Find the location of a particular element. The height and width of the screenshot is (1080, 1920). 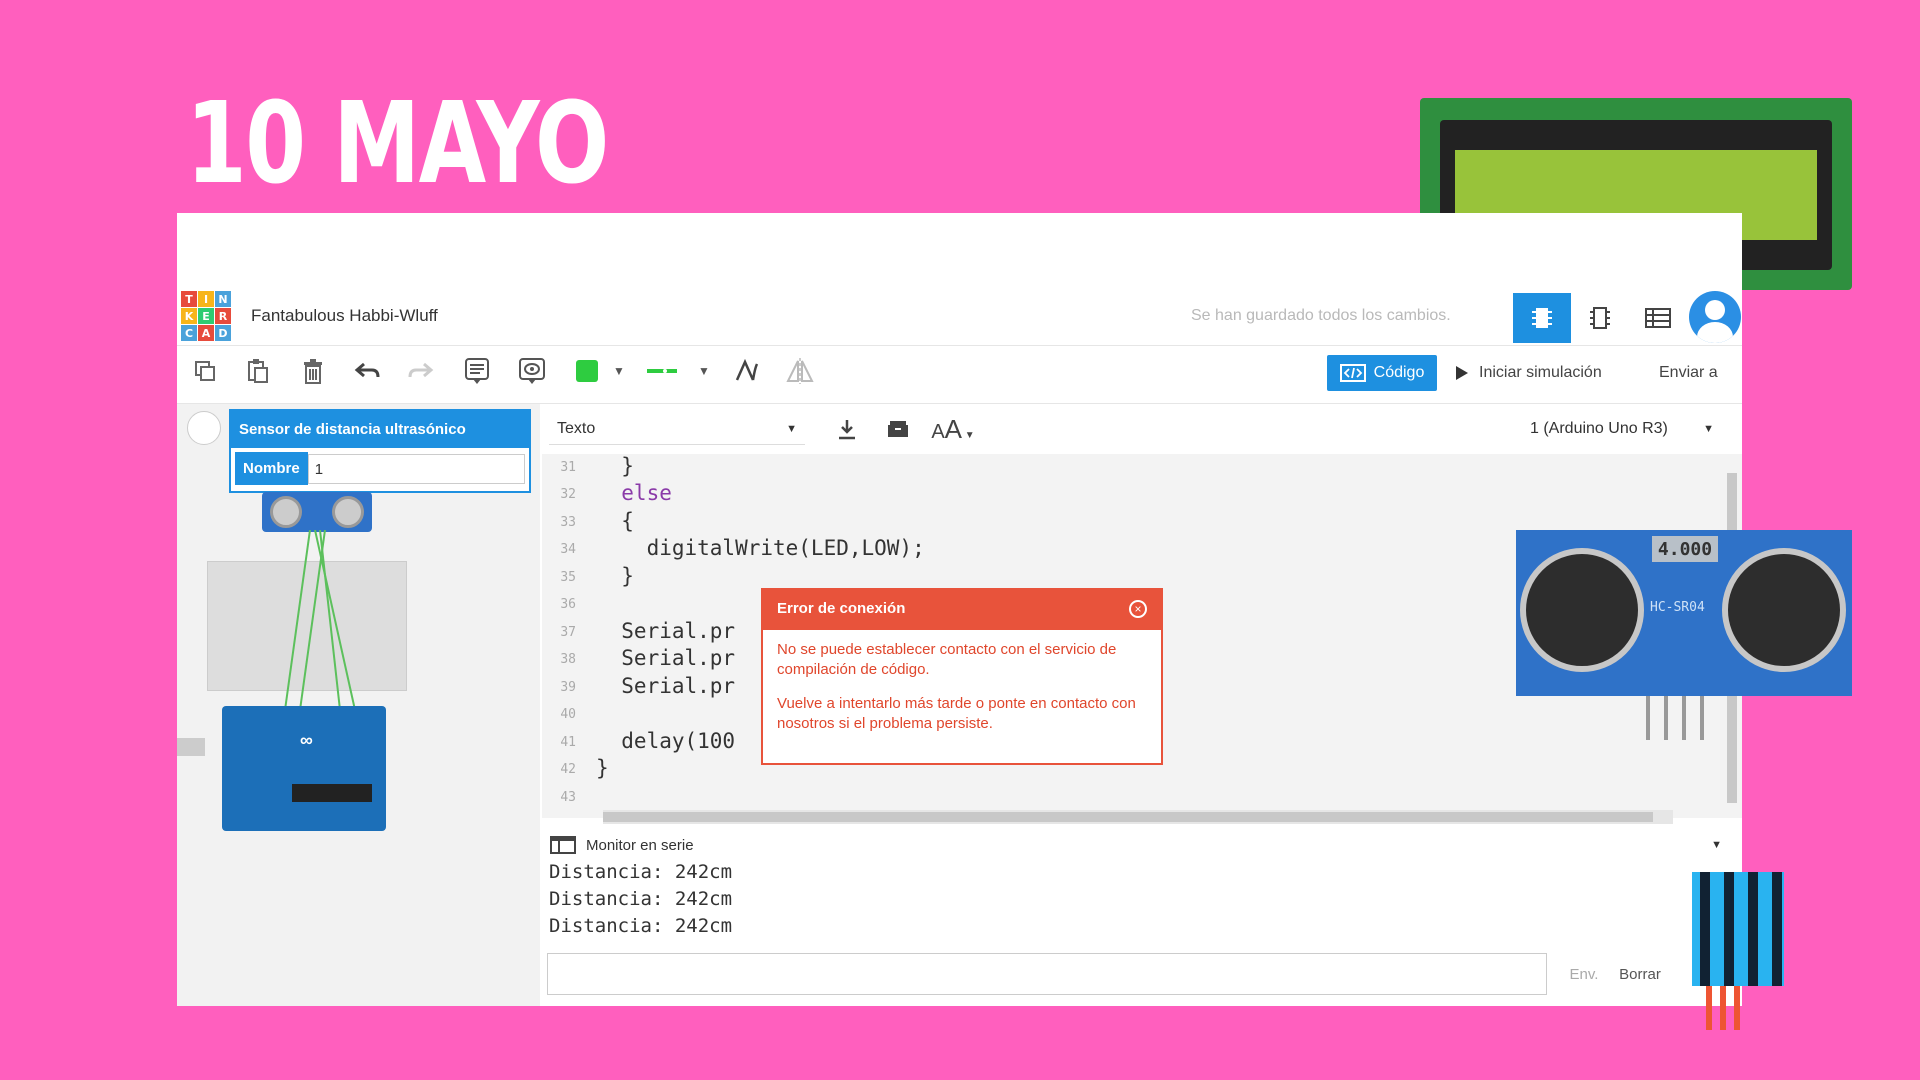

font-size-button: AA ▼ is located at coordinates (953, 429).